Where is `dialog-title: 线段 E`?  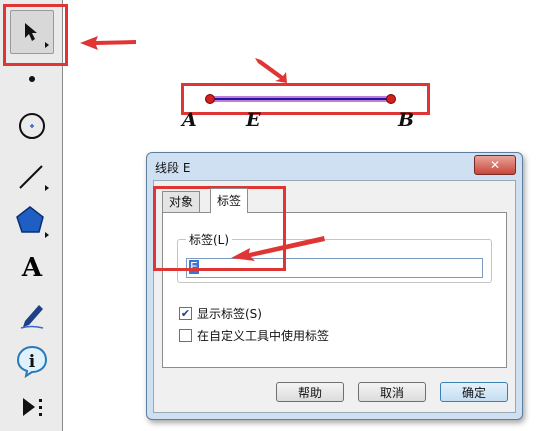
dialog-title: 线段 E is located at coordinates (173, 168).